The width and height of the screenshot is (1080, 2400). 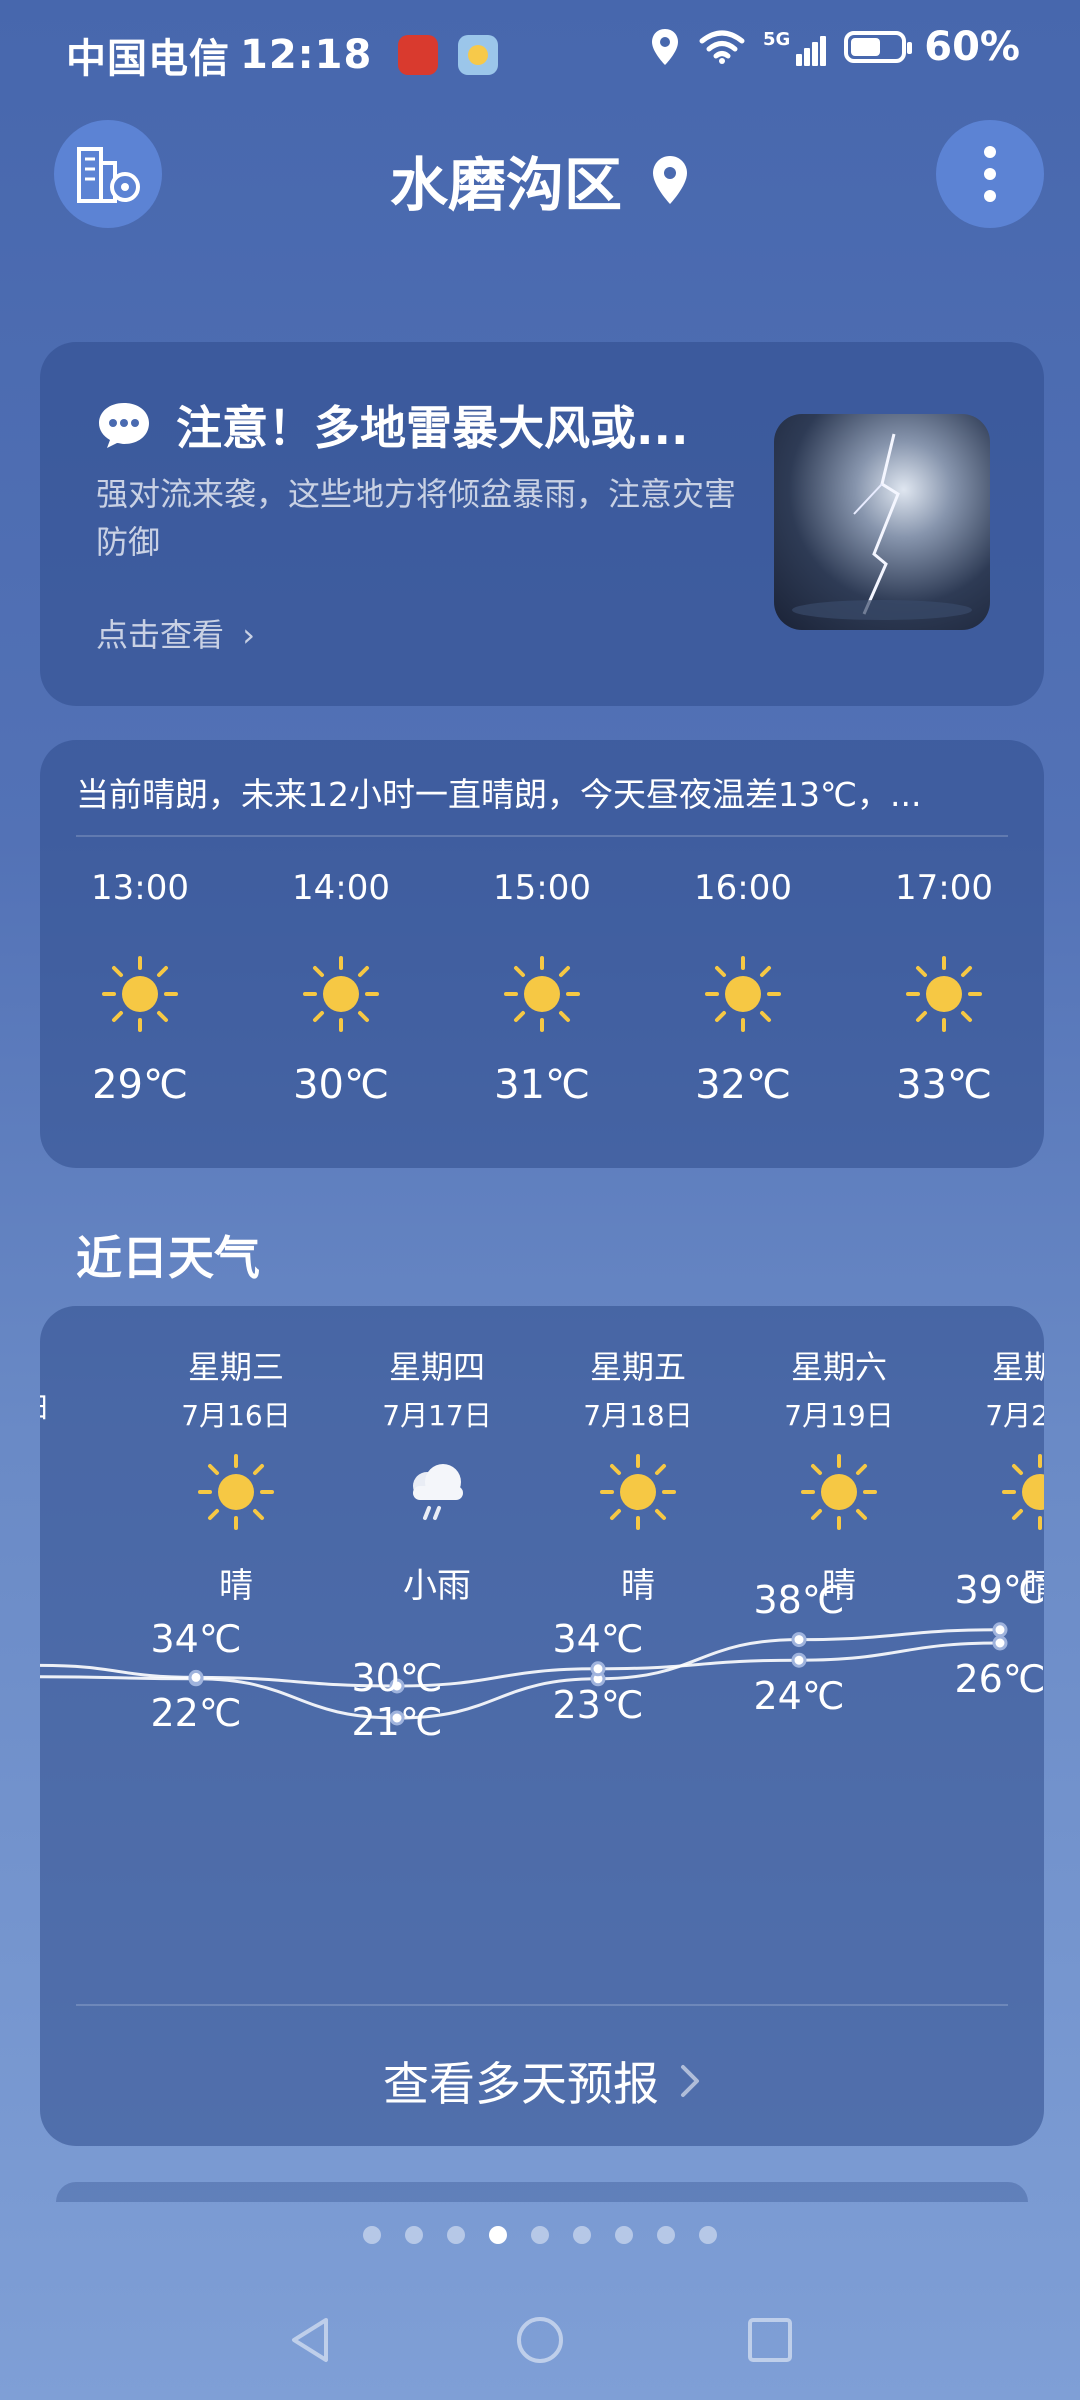 What do you see at coordinates (944, 1085) in the screenshot?
I see `hour-temp: 33℃` at bounding box center [944, 1085].